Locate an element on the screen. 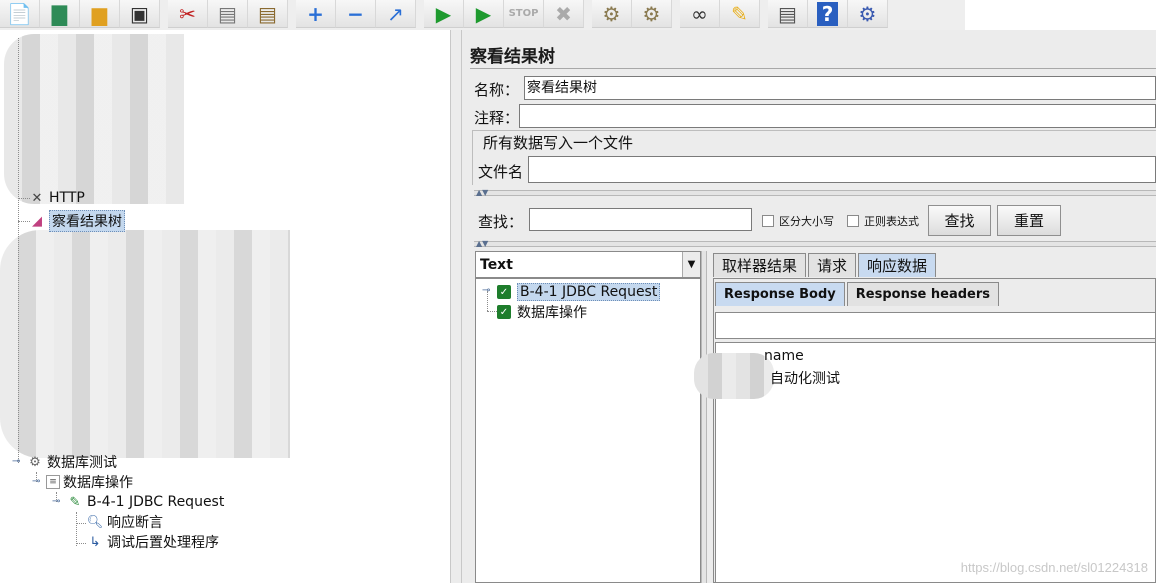  comment-field is located at coordinates (837, 116).